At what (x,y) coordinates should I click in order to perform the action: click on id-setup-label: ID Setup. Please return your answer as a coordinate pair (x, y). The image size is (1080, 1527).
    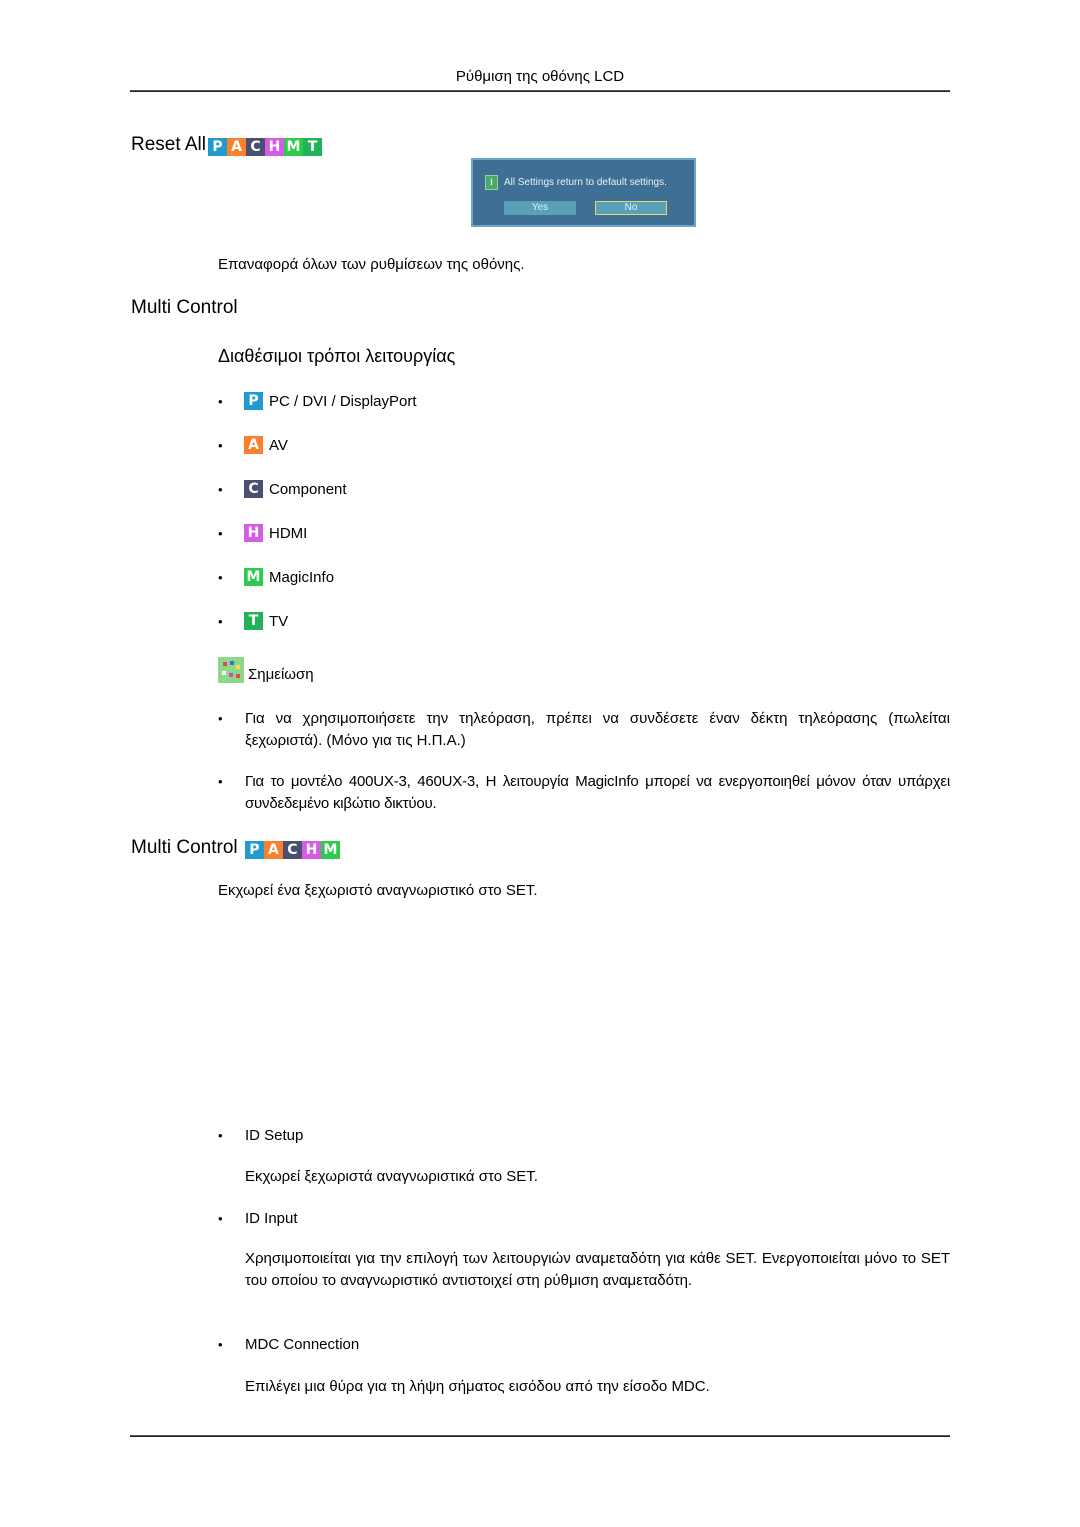
    Looking at the image, I should click on (274, 1135).